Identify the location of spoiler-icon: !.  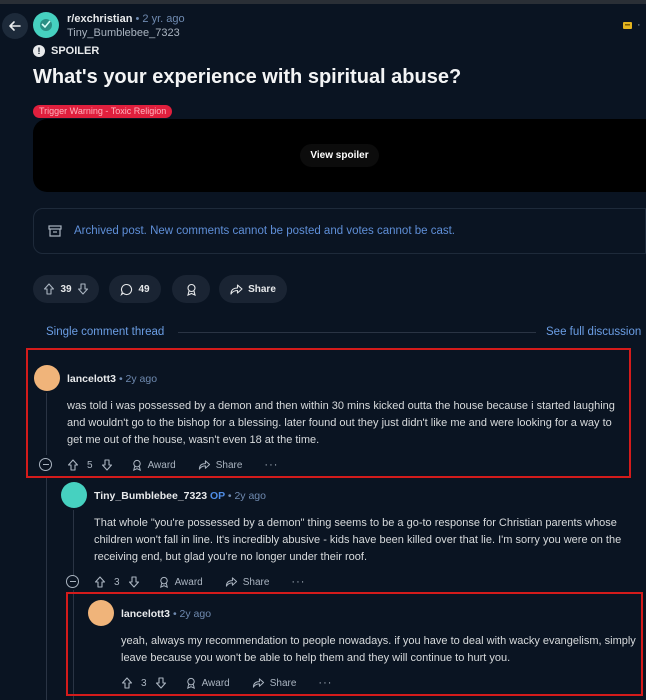
(39, 51).